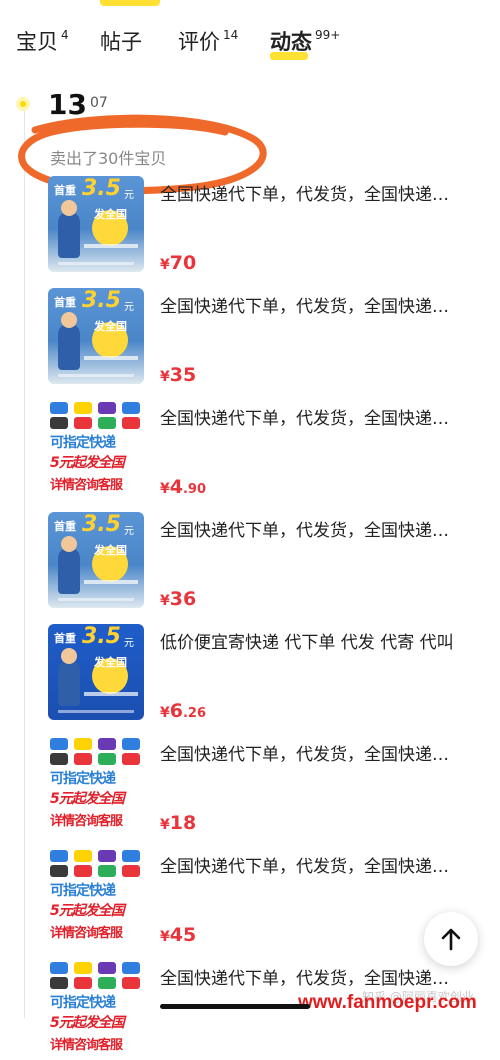 This screenshot has width=500, height=1060. What do you see at coordinates (65, 35) in the screenshot?
I see `tab-count: 4` at bounding box center [65, 35].